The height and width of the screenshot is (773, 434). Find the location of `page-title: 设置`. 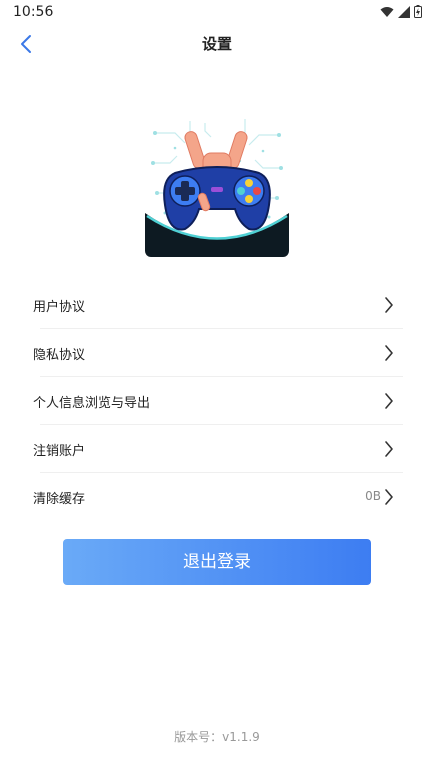

page-title: 设置 is located at coordinates (216, 44).